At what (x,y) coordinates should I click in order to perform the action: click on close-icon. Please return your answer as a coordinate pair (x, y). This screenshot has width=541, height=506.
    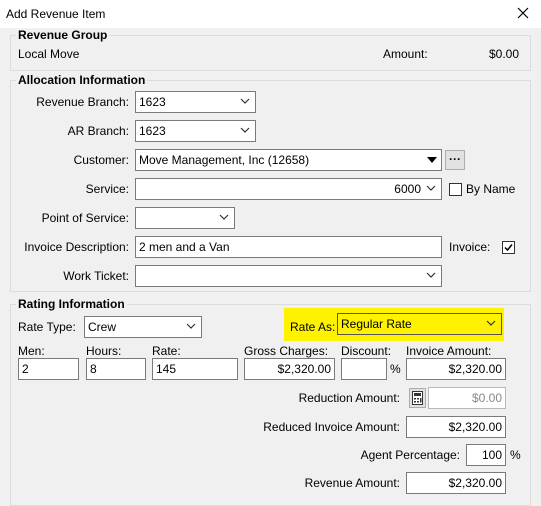
    Looking at the image, I should click on (523, 13).